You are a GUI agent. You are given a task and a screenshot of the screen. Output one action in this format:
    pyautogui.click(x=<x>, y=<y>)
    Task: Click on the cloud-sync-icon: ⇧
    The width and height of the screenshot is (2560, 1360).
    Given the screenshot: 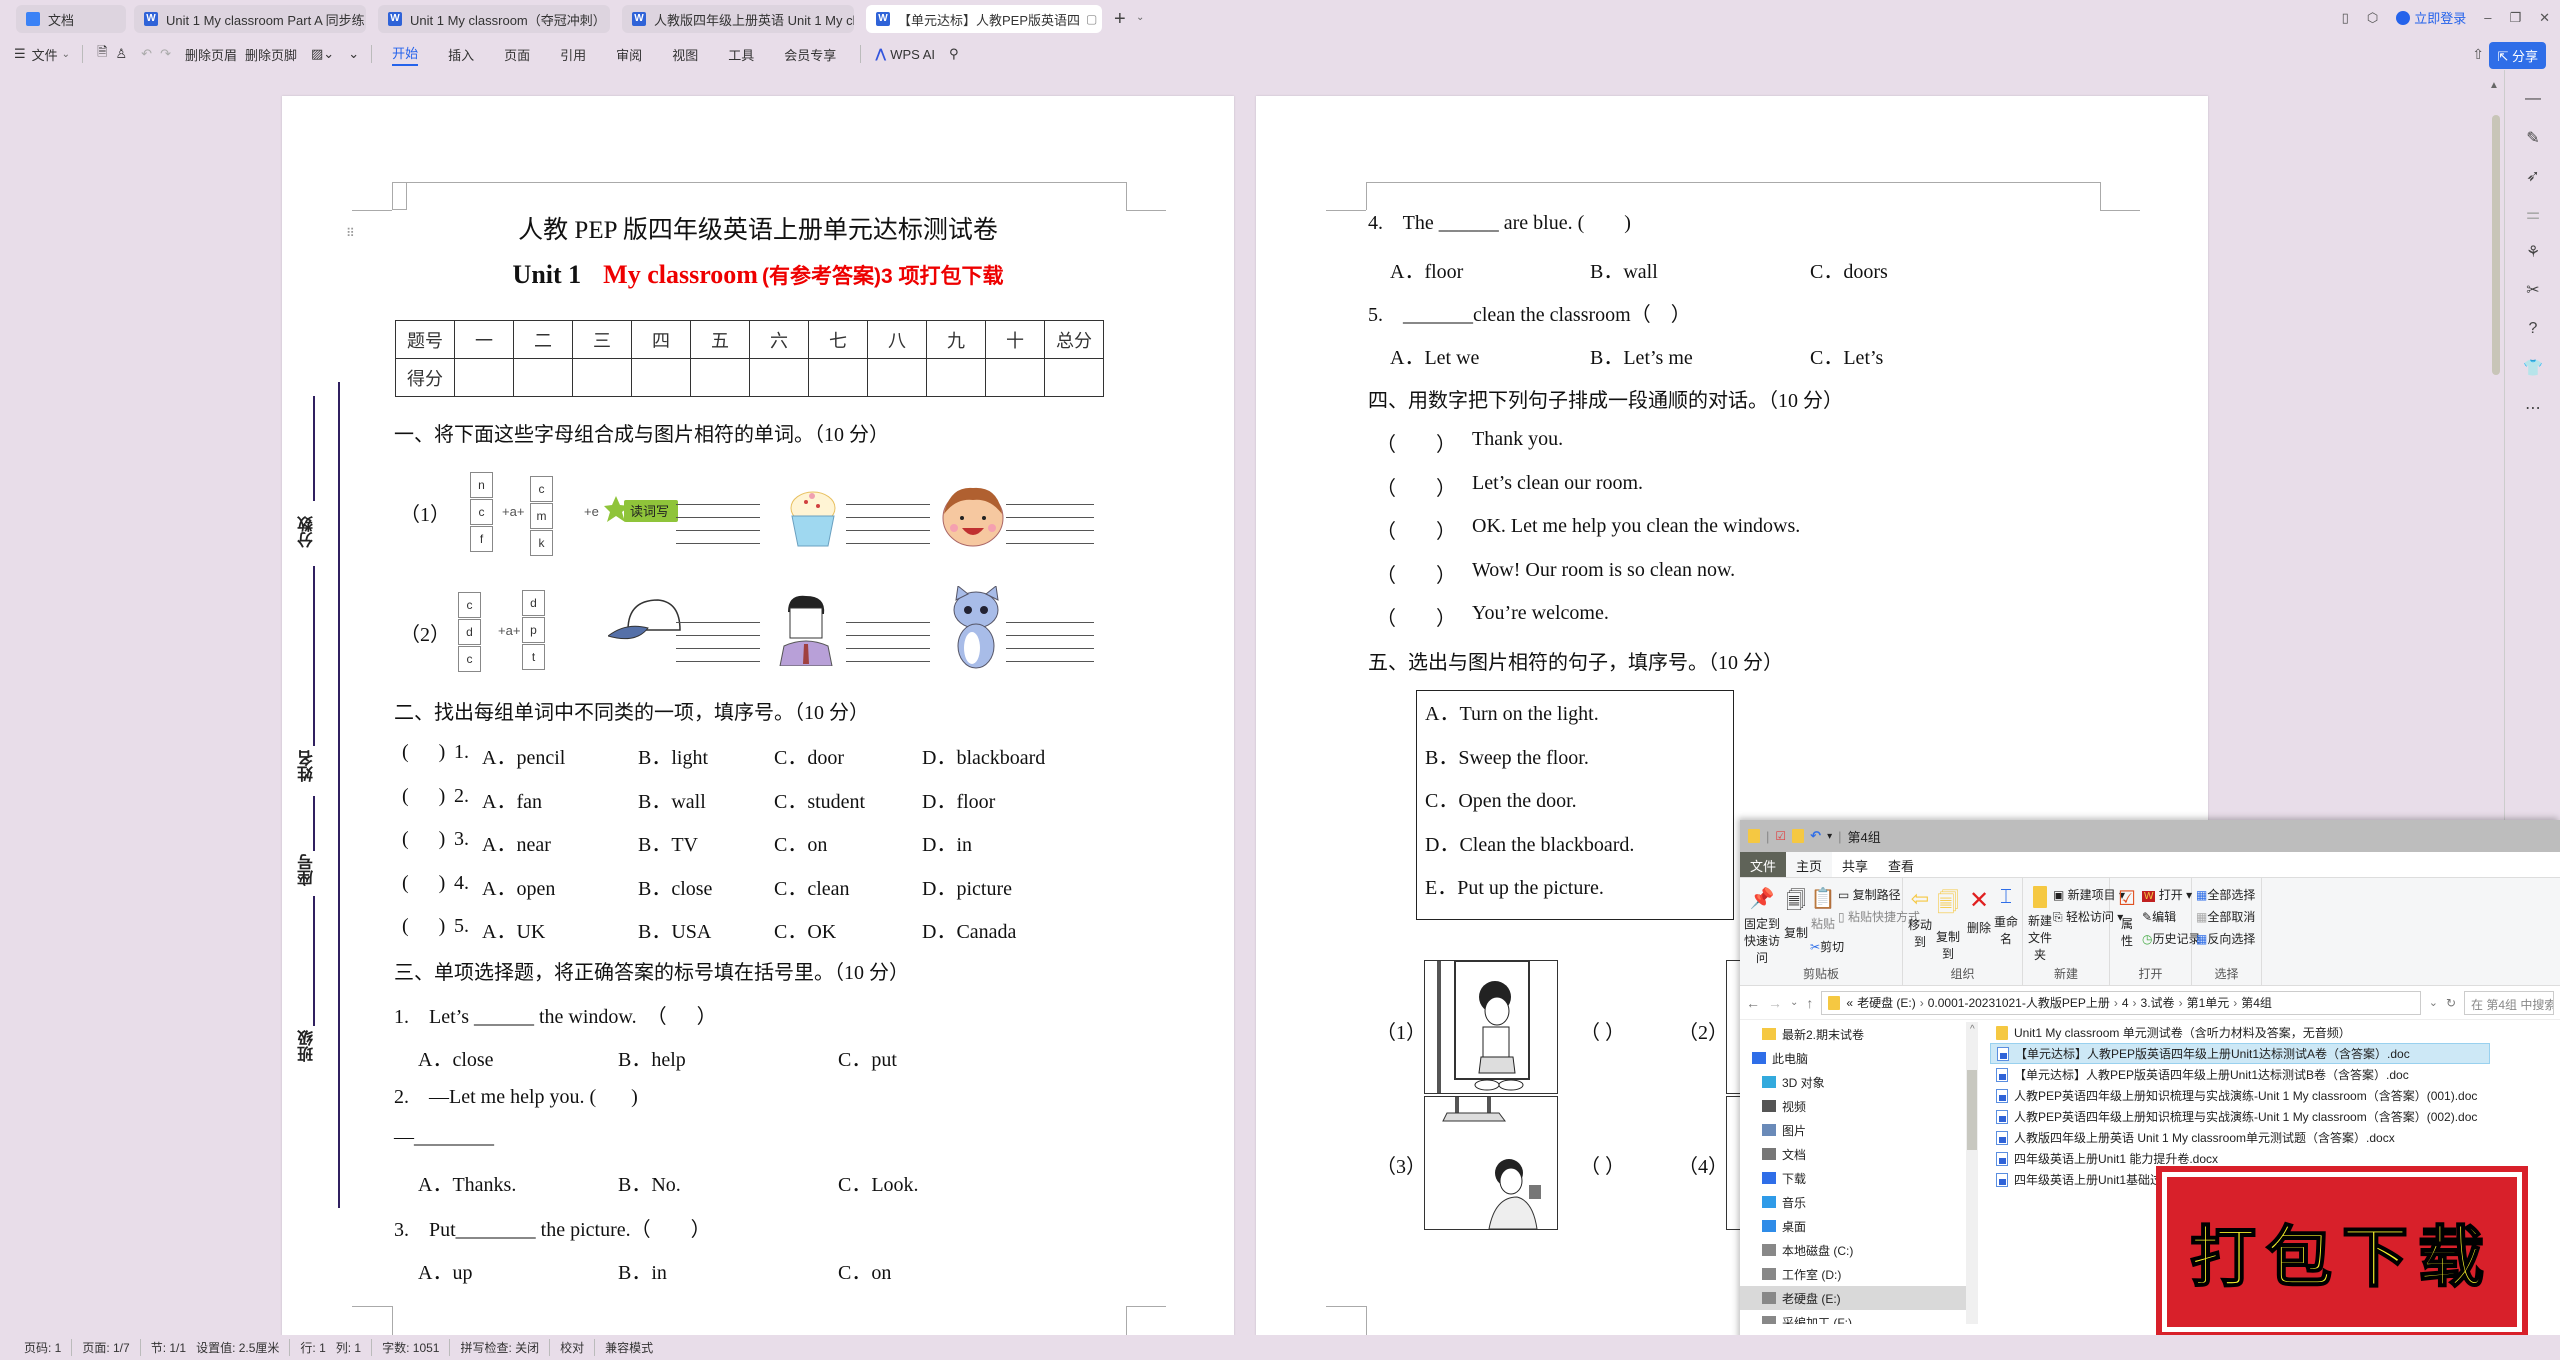 What is the action you would take?
    pyautogui.click(x=2478, y=54)
    